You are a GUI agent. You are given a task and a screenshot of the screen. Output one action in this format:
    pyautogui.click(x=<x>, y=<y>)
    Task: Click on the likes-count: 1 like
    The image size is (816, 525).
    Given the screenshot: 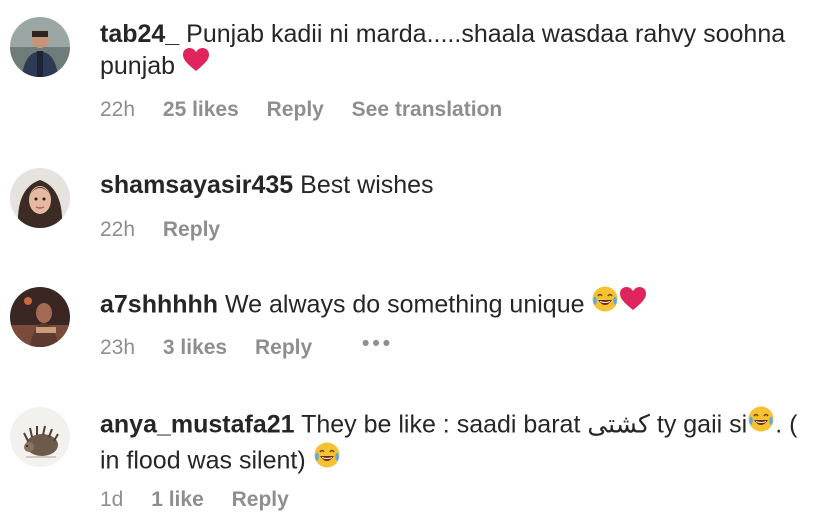 What is the action you would take?
    pyautogui.click(x=177, y=500)
    